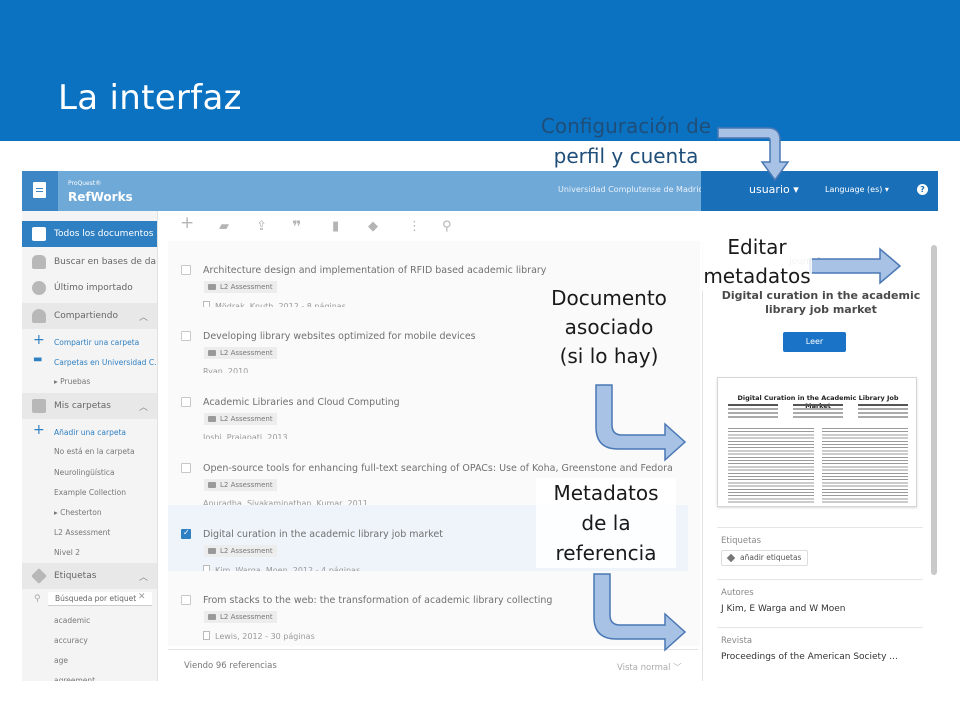 The width and height of the screenshot is (960, 720). I want to click on folder-item: L2 Assessment, so click(82, 532).